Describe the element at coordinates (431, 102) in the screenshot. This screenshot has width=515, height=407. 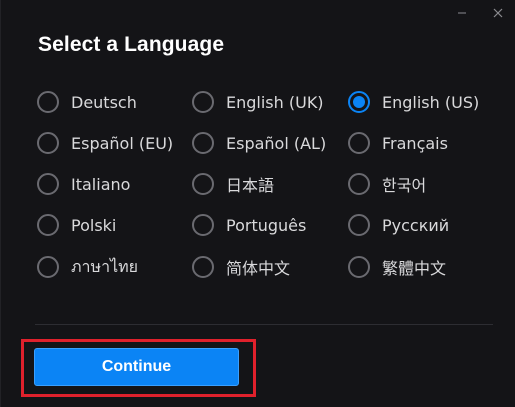
I see `language-label: English (US)` at that location.